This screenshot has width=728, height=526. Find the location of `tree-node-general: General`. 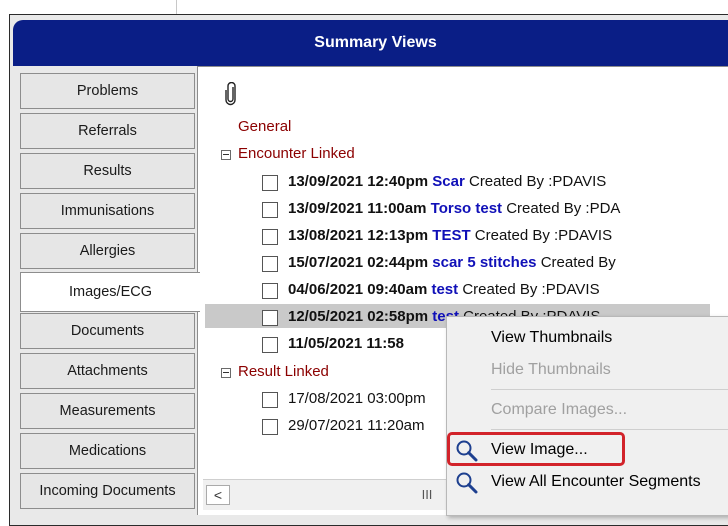

tree-node-general: General is located at coordinates (264, 126).